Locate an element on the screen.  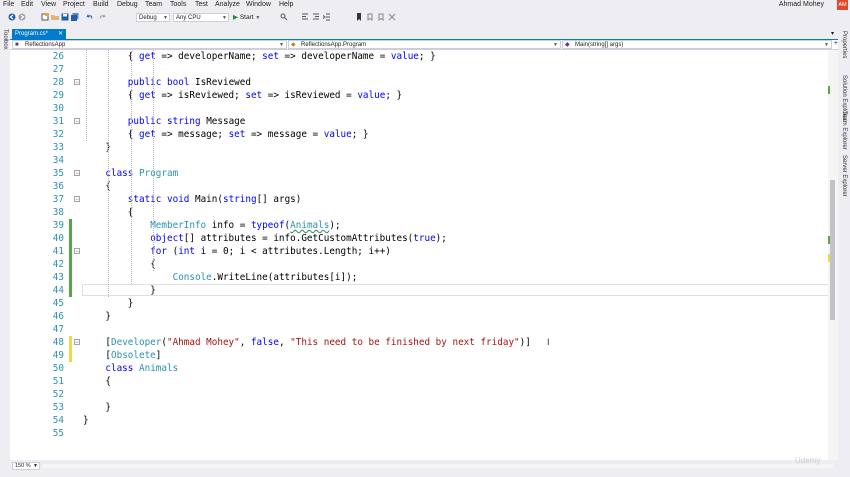
new-project-icon is located at coordinates (45, 17).